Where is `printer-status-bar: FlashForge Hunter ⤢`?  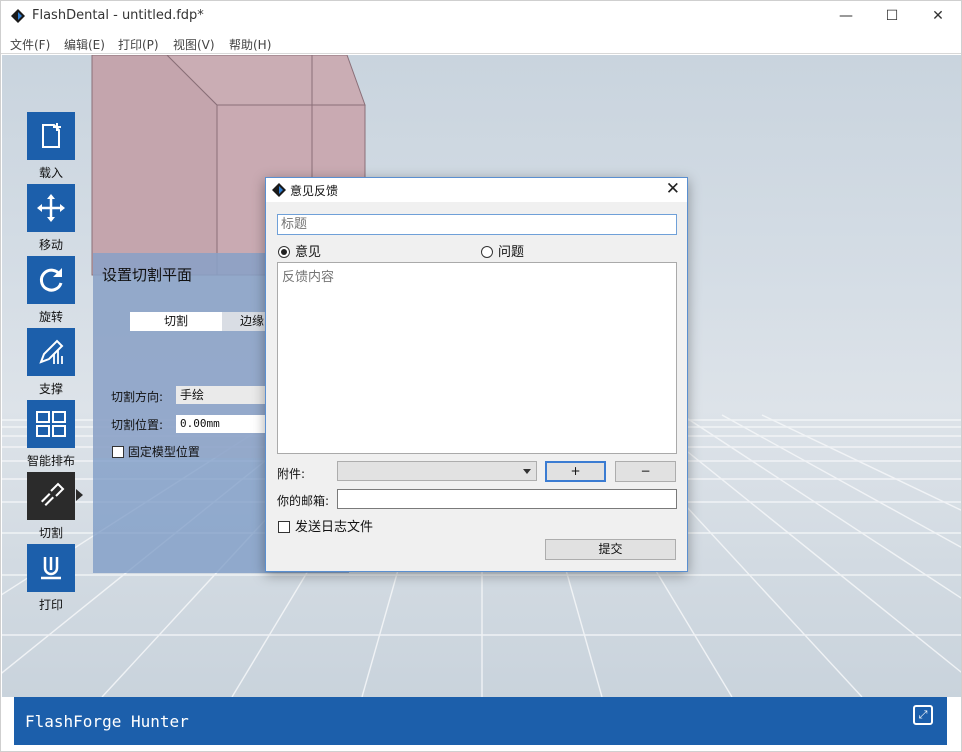 printer-status-bar: FlashForge Hunter ⤢ is located at coordinates (480, 721).